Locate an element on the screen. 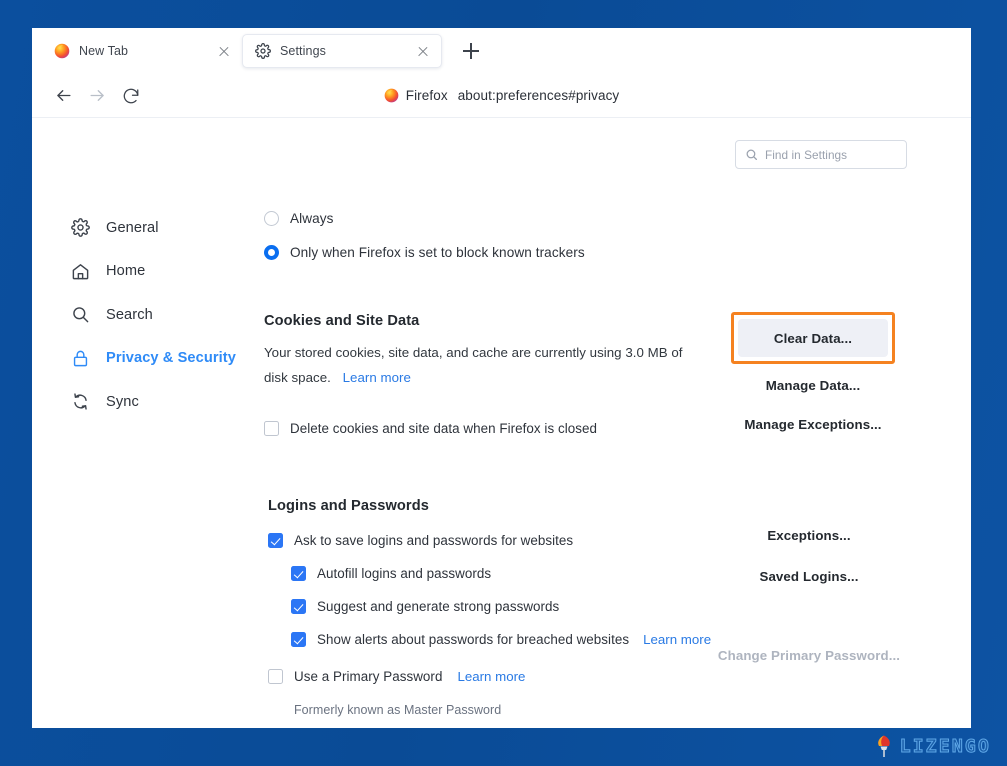  checkbox-label: Autofill logins and passwords is located at coordinates (404, 574).